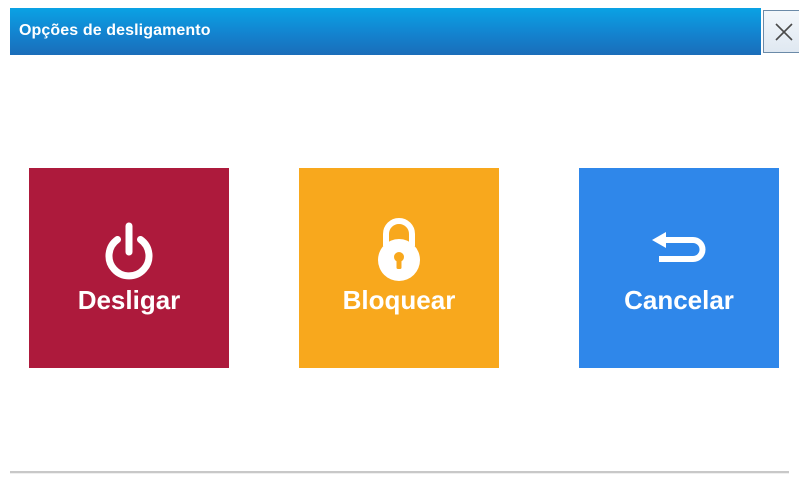 The image size is (799, 480). What do you see at coordinates (784, 32) in the screenshot?
I see `close-icon` at bounding box center [784, 32].